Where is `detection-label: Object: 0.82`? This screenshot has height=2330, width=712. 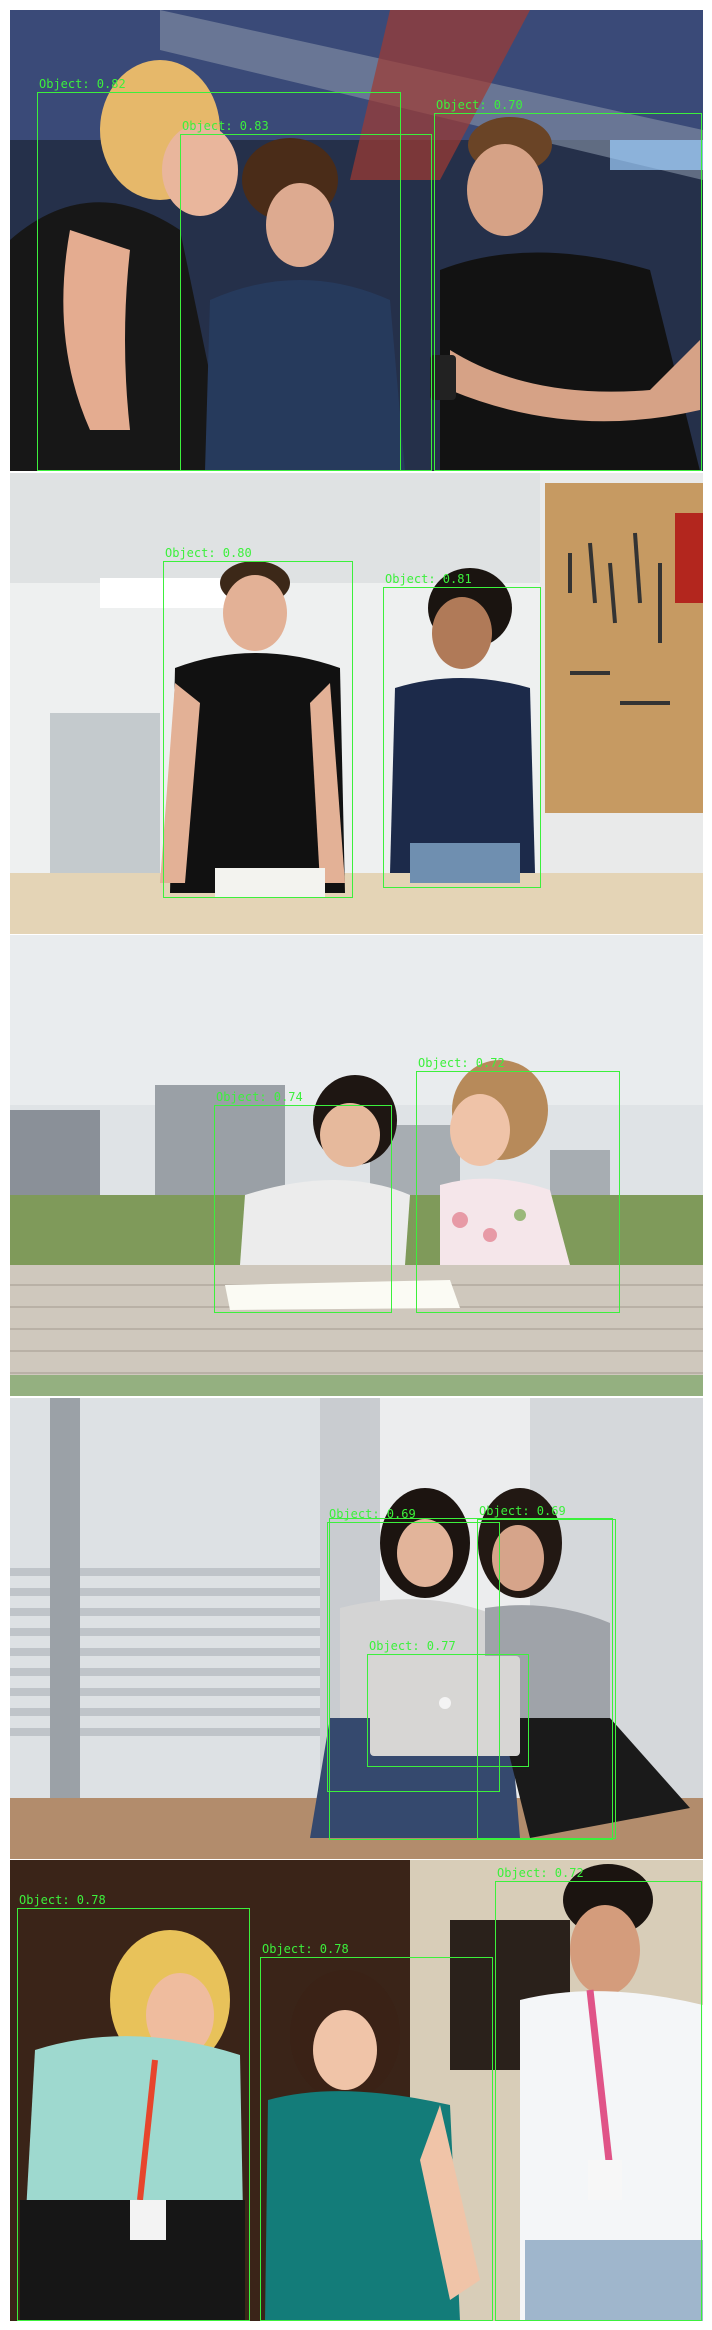
detection-label: Object: 0.82 is located at coordinates (82, 84).